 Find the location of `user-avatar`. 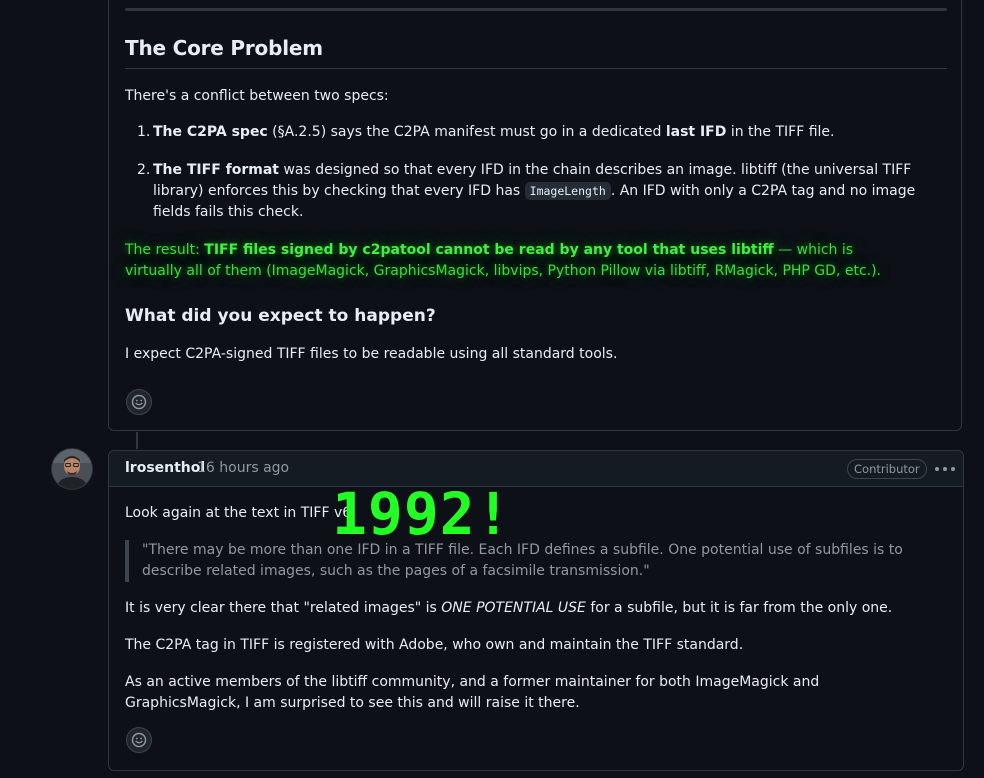

user-avatar is located at coordinates (72, 469).